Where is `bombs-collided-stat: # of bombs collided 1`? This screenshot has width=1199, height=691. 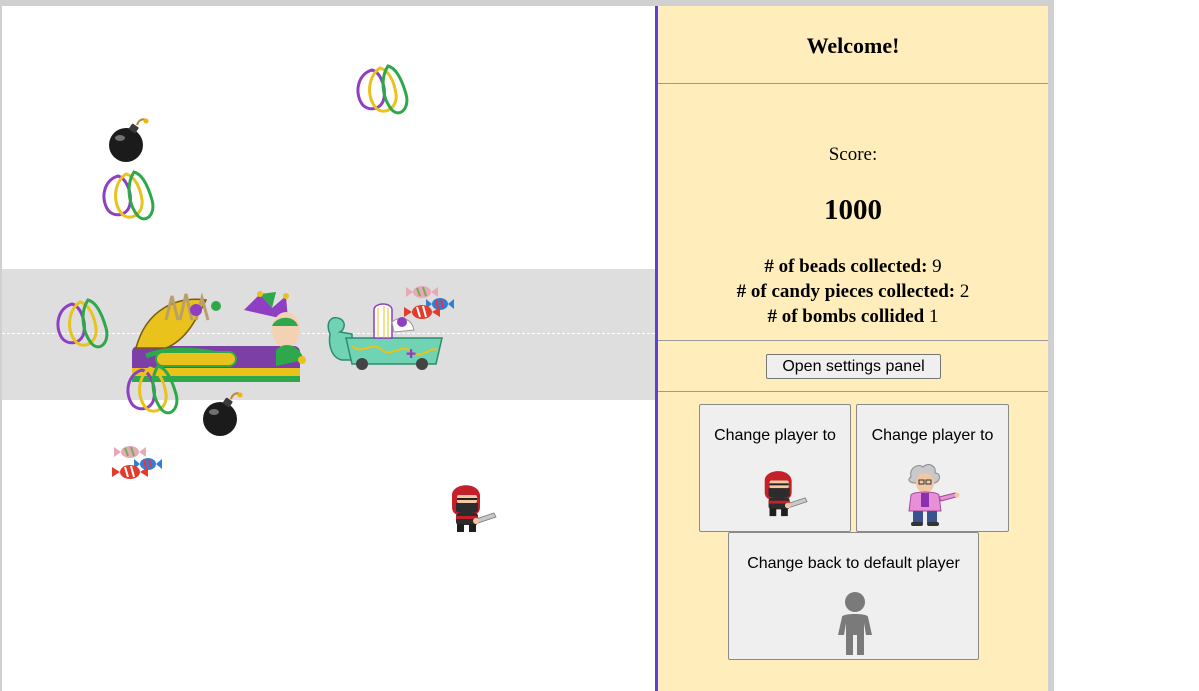 bombs-collided-stat: # of bombs collided 1 is located at coordinates (853, 317).